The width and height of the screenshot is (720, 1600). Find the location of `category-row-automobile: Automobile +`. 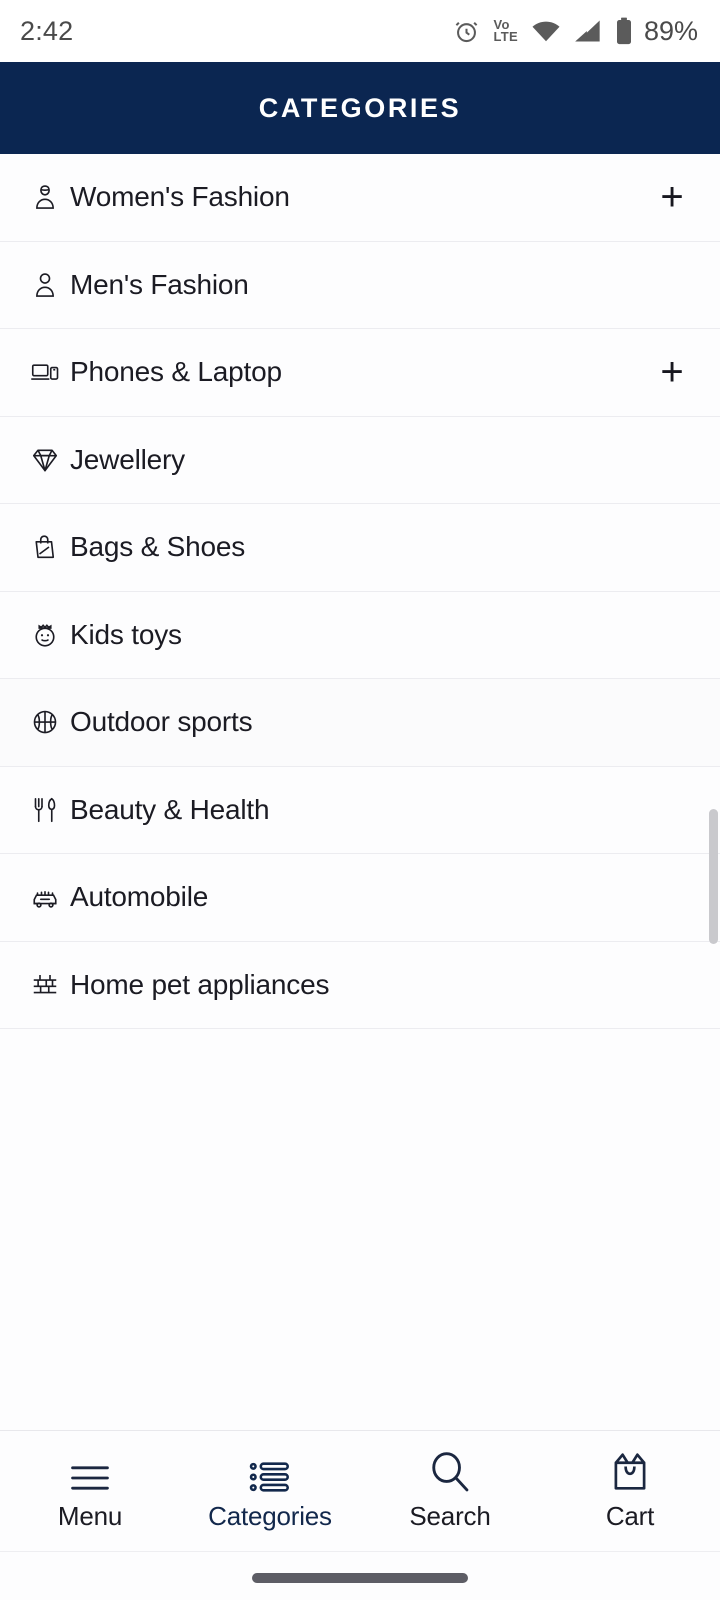

category-row-automobile: Automobile + is located at coordinates (360, 898).